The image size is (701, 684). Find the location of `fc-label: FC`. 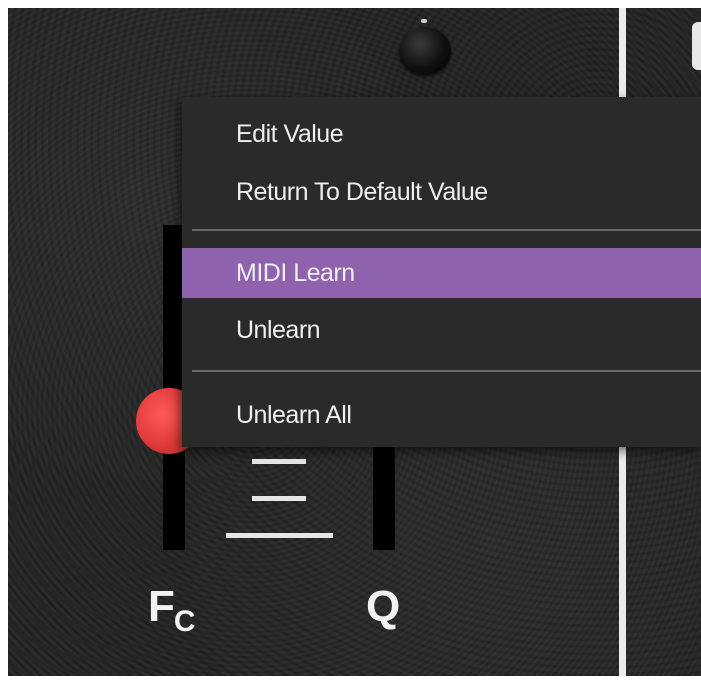

fc-label: FC is located at coordinates (172, 610).